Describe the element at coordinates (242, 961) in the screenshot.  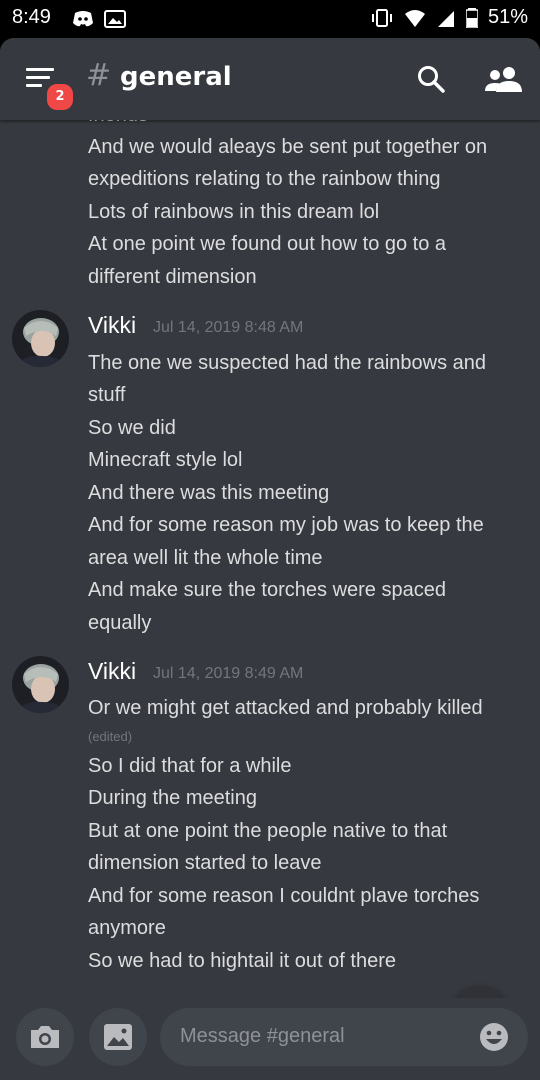
I see `message-line: So we had to hightail it out of there` at that location.